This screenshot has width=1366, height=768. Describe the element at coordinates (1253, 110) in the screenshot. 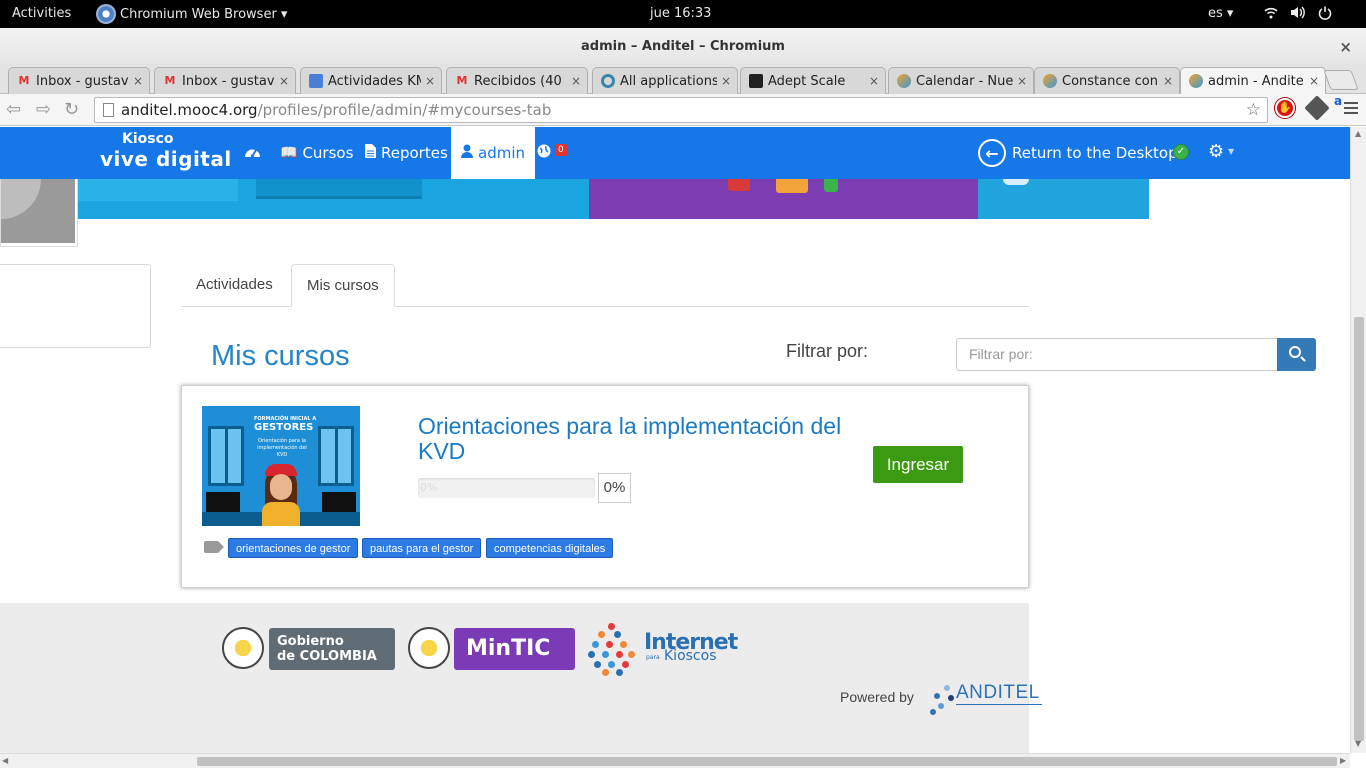

I see `bookmark-star-icon: ☆` at that location.